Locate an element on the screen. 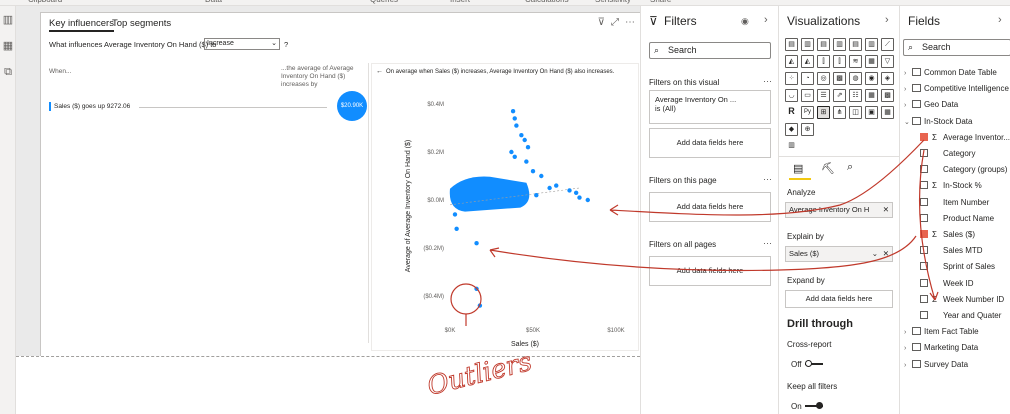 The image size is (1010, 414). table-icon: ▦ is located at coordinates (871, 95).